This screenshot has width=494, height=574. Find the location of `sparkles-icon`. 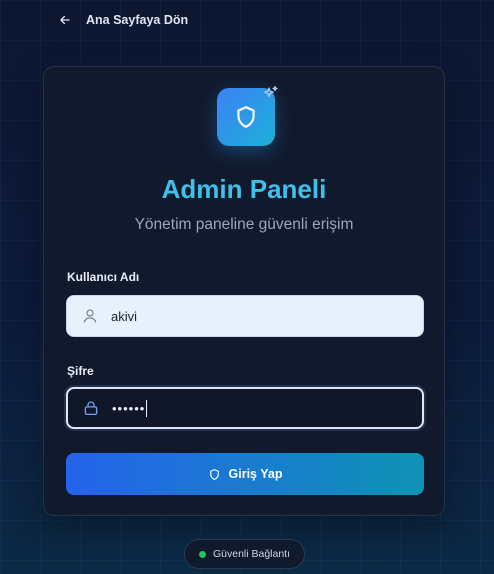

sparkles-icon is located at coordinates (271, 91).